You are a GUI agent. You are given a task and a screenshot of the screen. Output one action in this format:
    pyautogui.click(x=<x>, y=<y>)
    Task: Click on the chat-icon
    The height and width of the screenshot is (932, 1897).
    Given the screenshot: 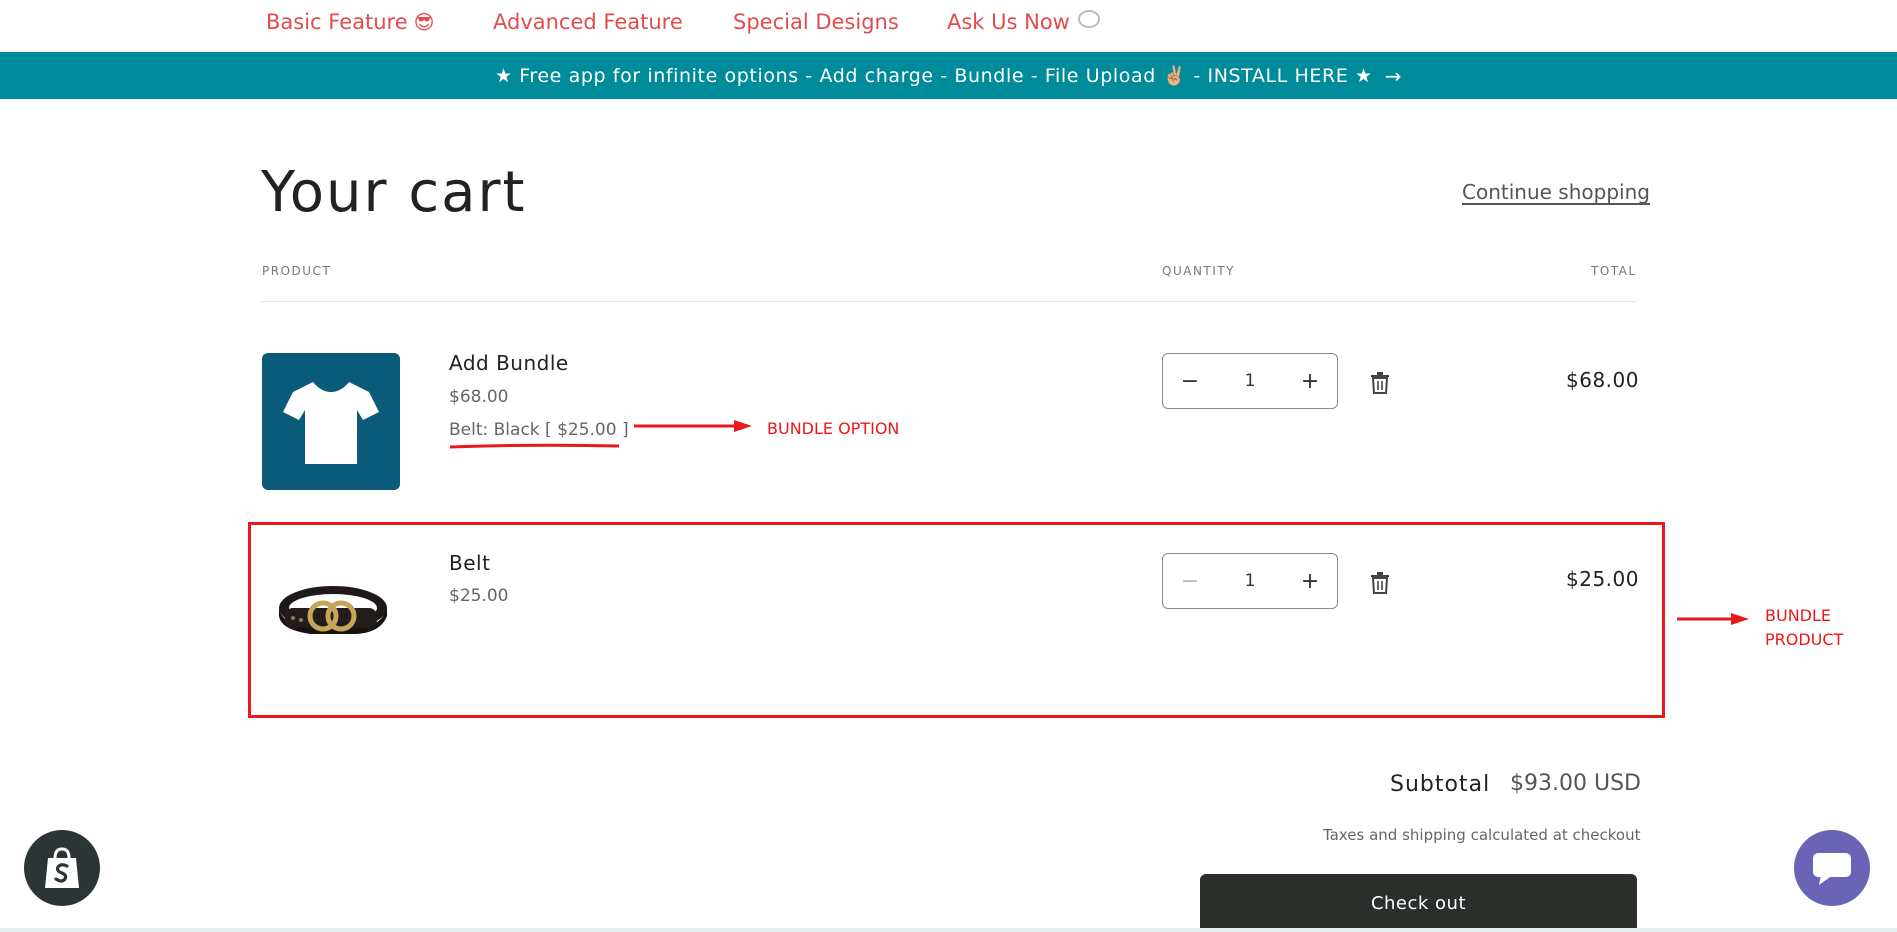 What is the action you would take?
    pyautogui.click(x=1832, y=869)
    